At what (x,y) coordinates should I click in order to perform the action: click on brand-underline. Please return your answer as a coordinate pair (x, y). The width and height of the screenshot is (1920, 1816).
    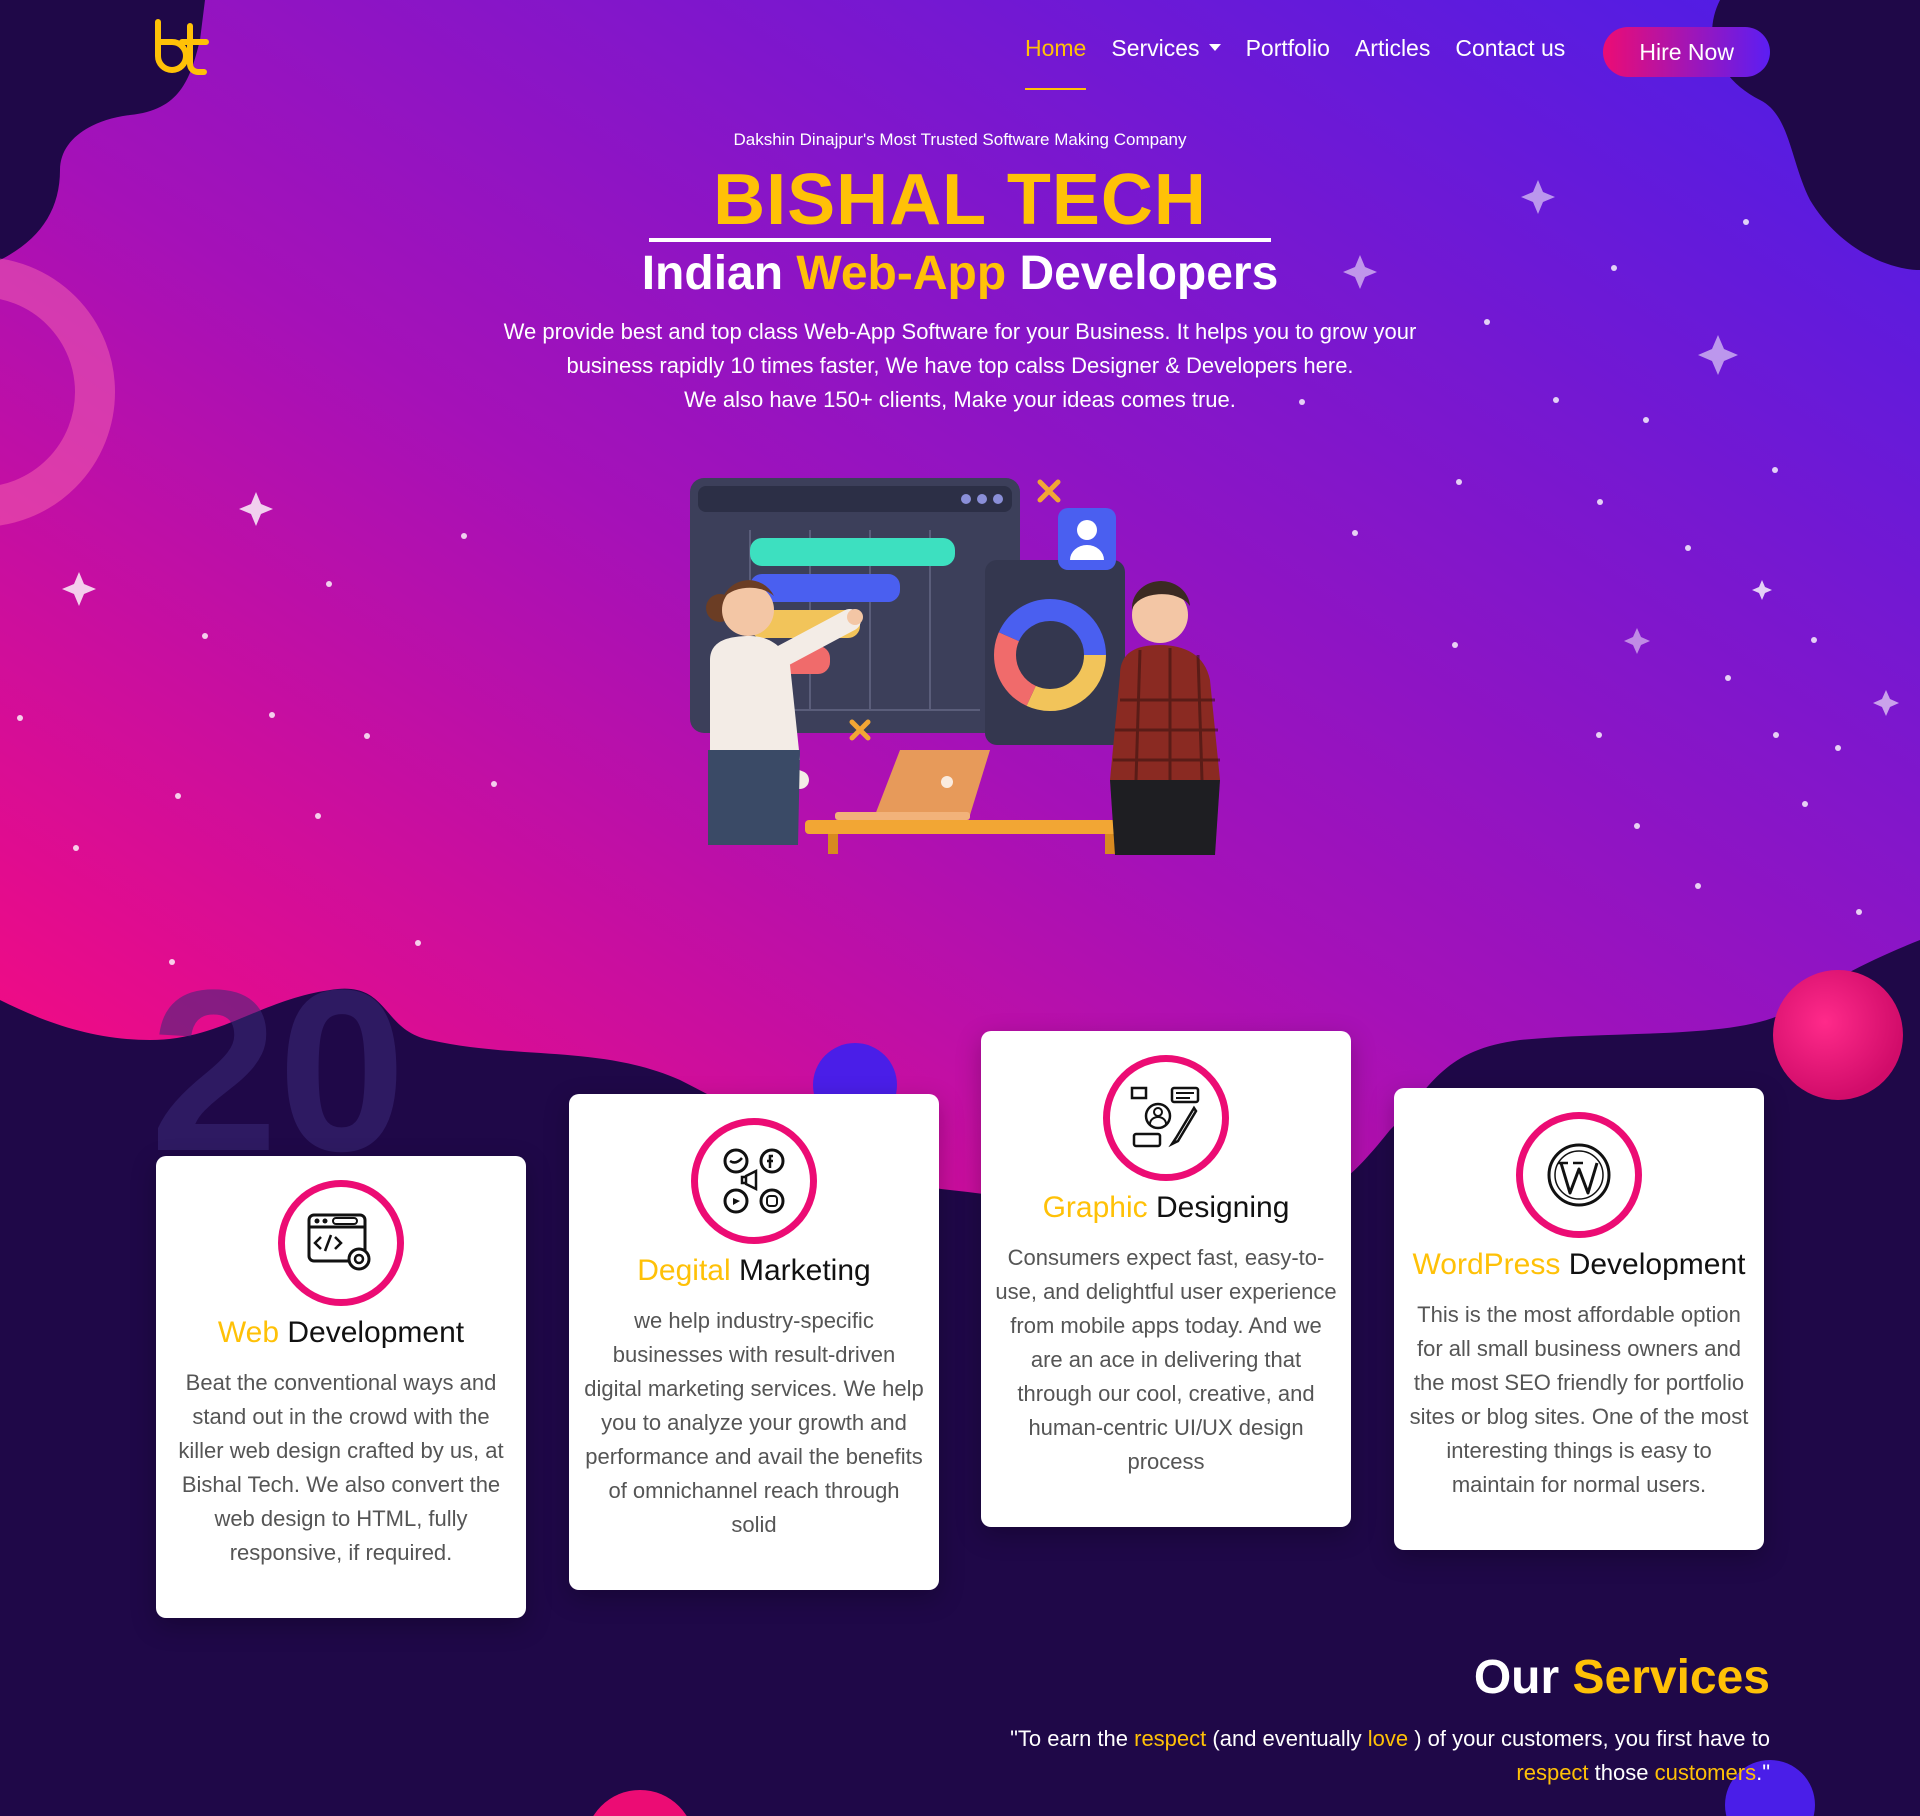
    Looking at the image, I should click on (960, 240).